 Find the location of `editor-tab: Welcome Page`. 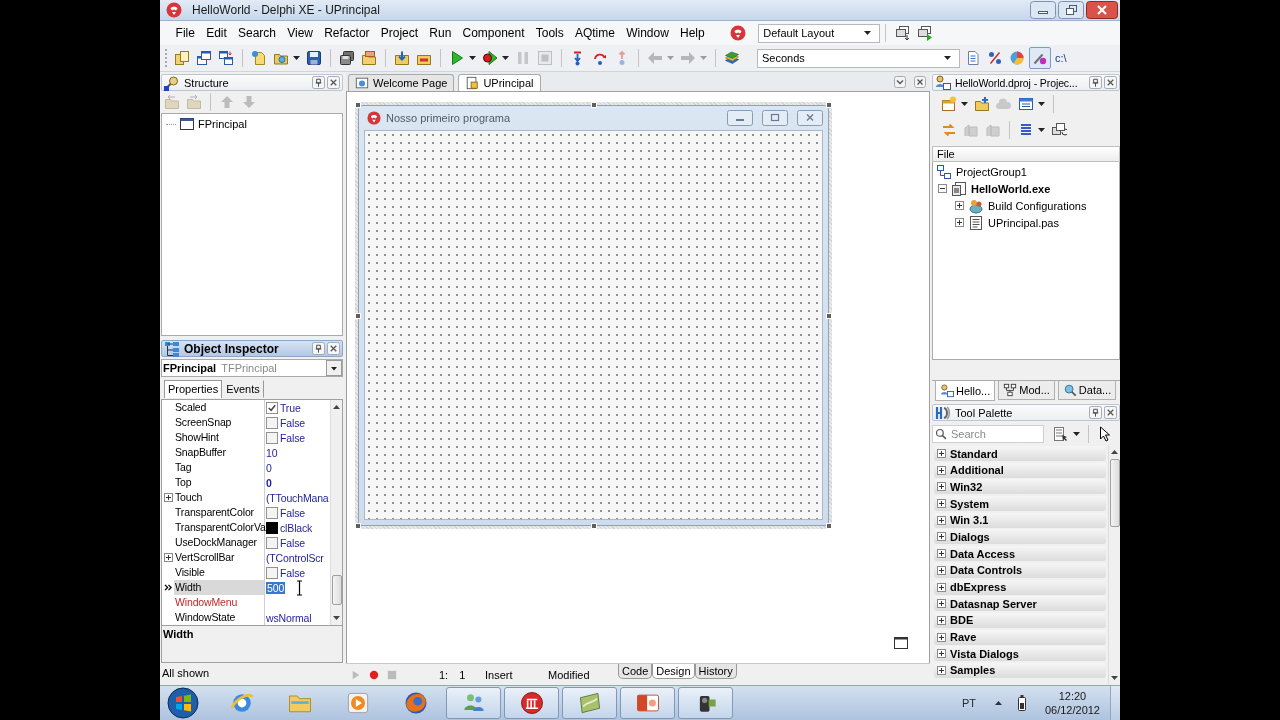

editor-tab: Welcome Page is located at coordinates (401, 82).